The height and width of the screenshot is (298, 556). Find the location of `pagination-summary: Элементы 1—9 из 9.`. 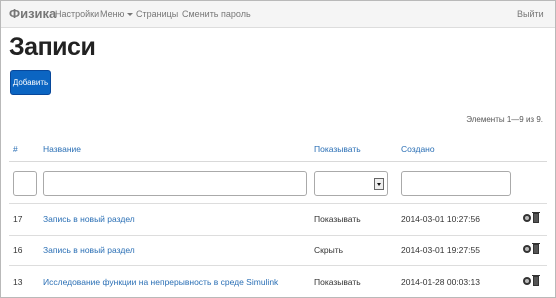

pagination-summary: Элементы 1—9 из 9. is located at coordinates (504, 119).